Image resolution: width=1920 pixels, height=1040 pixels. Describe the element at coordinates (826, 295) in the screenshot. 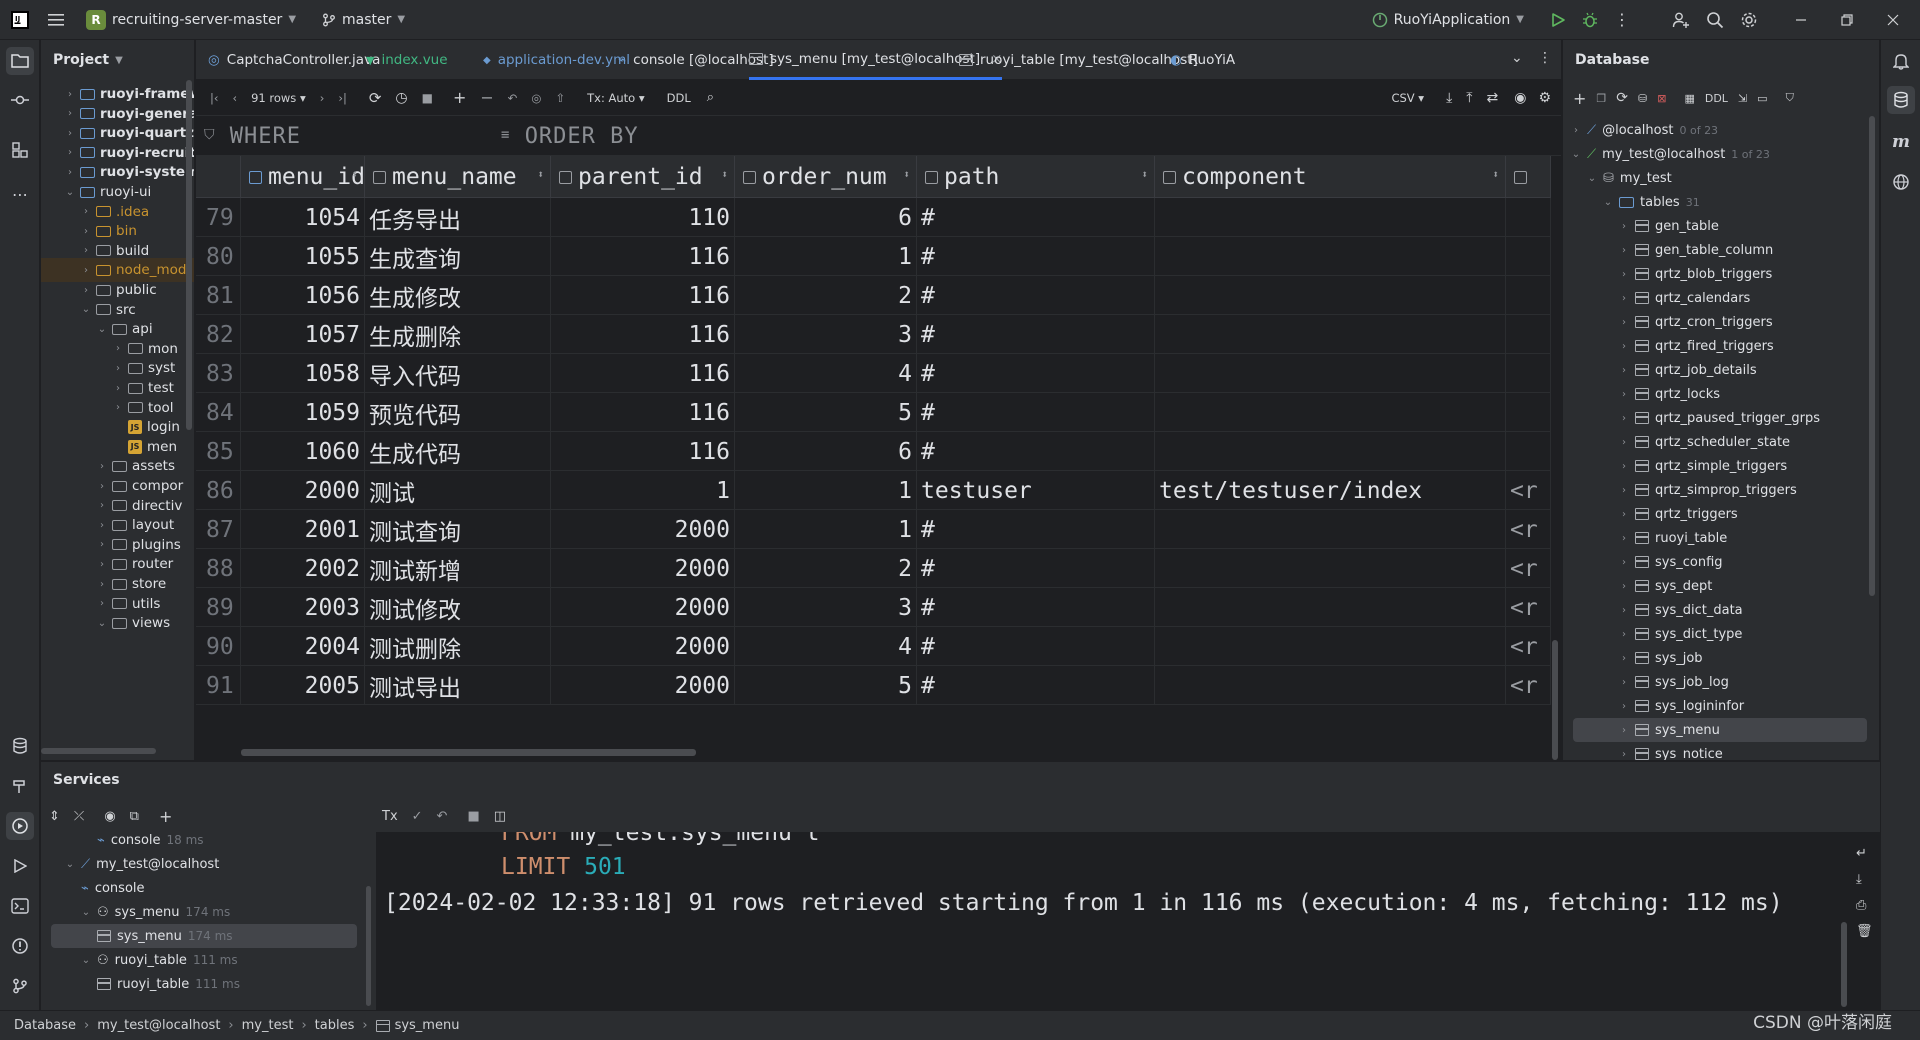

I see `cell-order-num: 2` at that location.